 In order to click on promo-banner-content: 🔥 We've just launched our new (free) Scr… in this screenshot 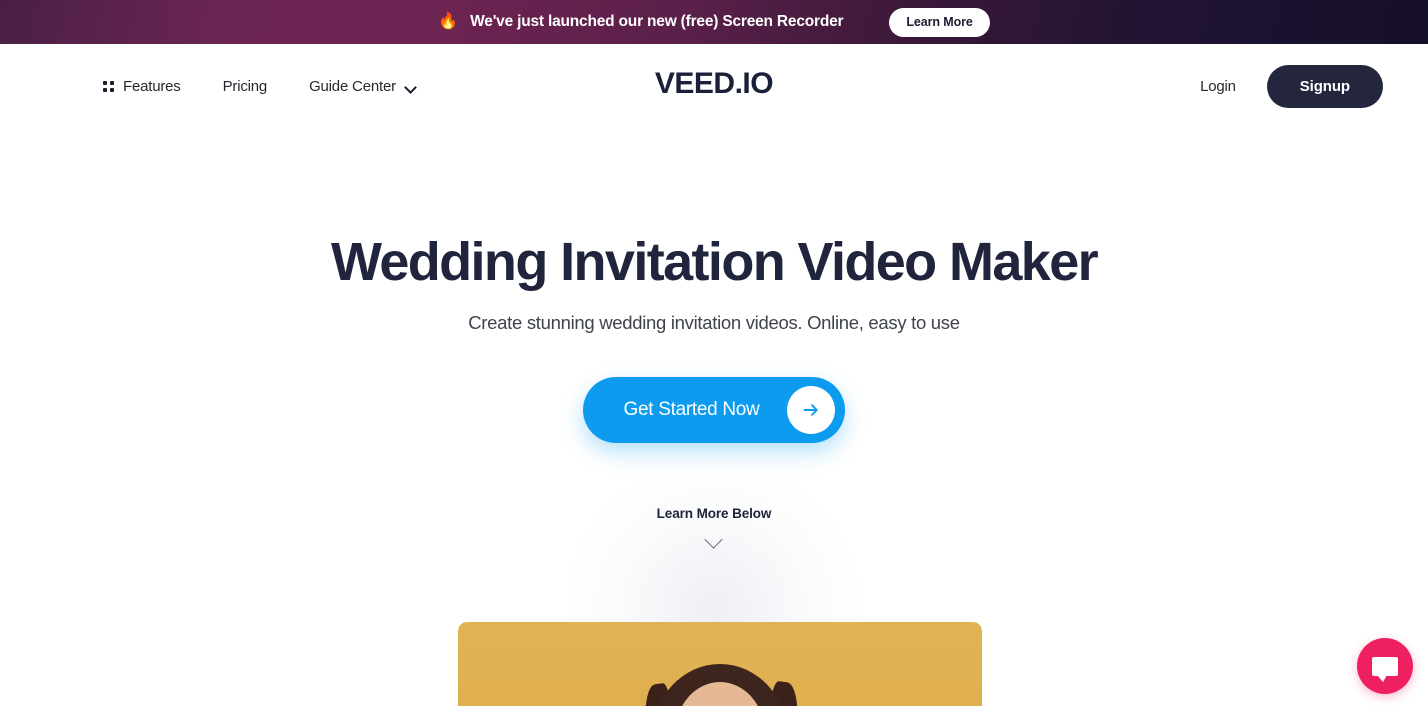, I will do `click(714, 22)`.